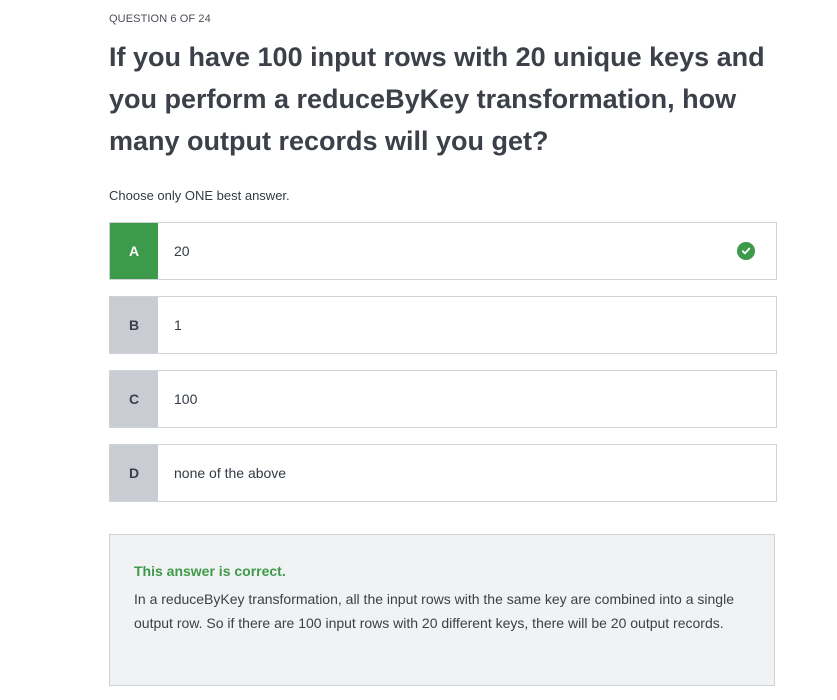 Image resolution: width=837 pixels, height=700 pixels. I want to click on option-text: 20, so click(182, 251).